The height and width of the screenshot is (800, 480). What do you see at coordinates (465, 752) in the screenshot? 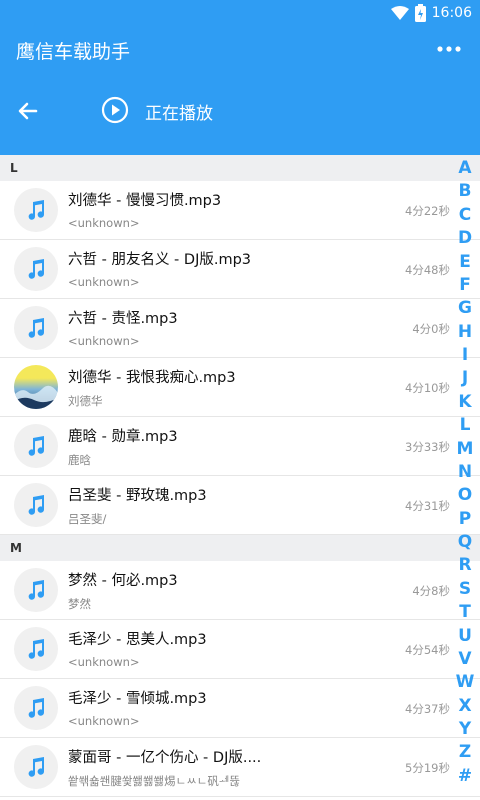
I see `index-letter-z: Z` at bounding box center [465, 752].